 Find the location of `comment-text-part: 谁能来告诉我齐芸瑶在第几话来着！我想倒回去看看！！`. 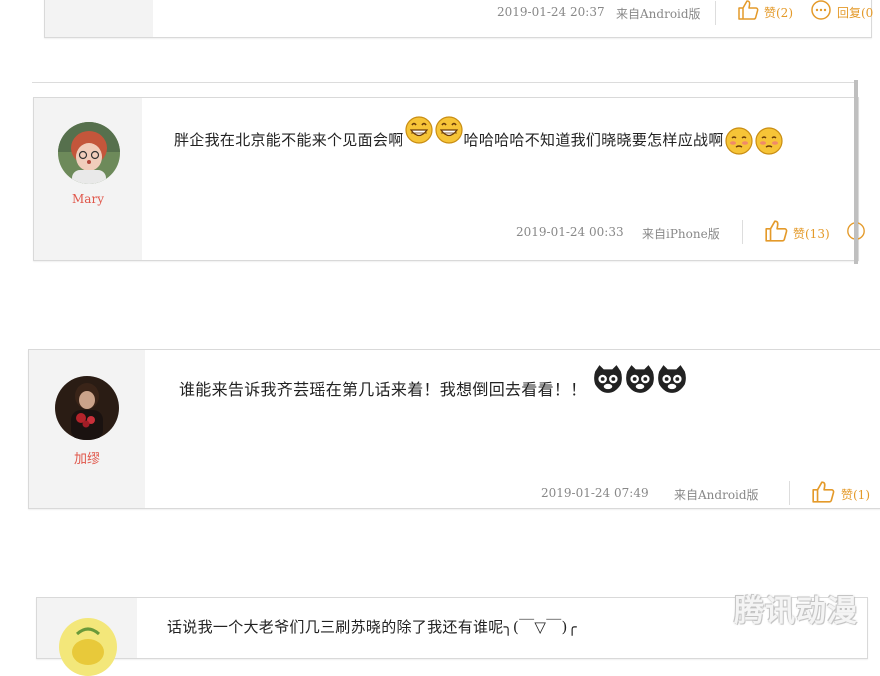

comment-text-part: 谁能来告诉我齐芸瑶在第几话来着！我想倒回去看看！！ is located at coordinates (383, 389).